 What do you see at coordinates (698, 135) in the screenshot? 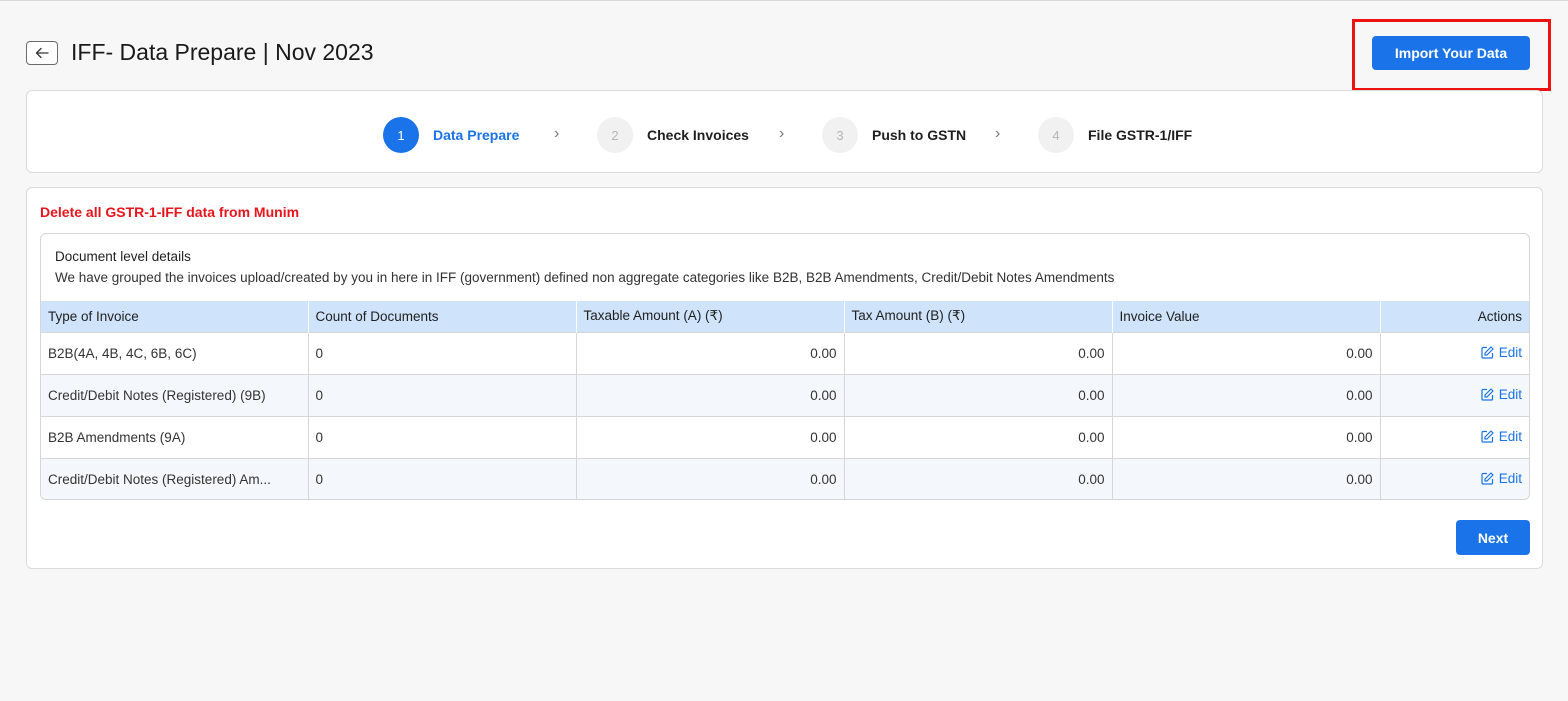
I see `step-label: Check Invoices` at bounding box center [698, 135].